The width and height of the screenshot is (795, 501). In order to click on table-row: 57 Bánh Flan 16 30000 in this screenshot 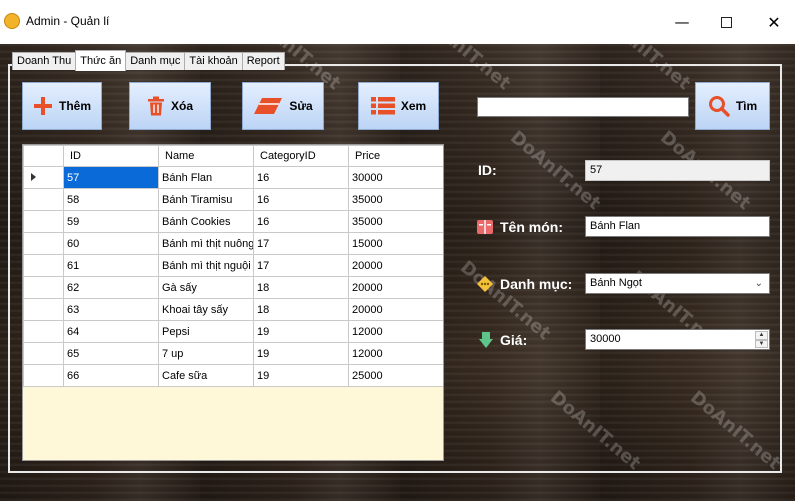, I will do `click(233, 177)`.